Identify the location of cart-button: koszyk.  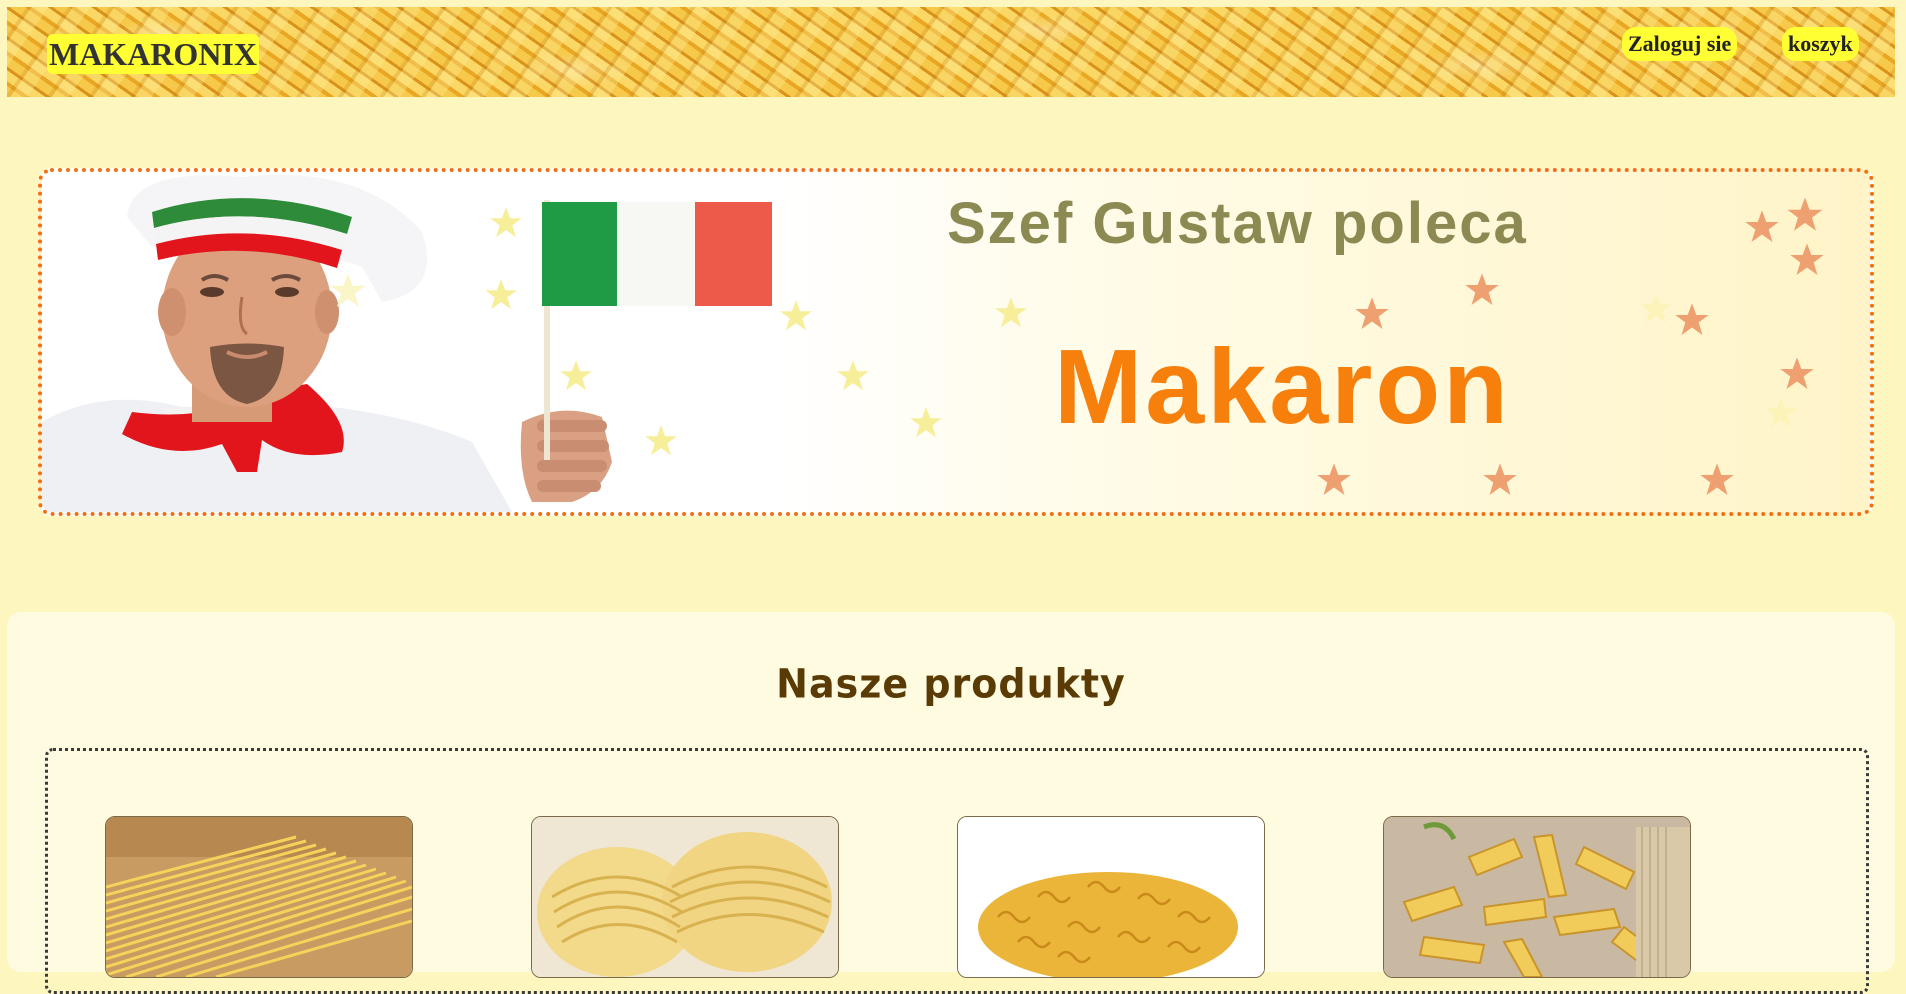
(1820, 44).